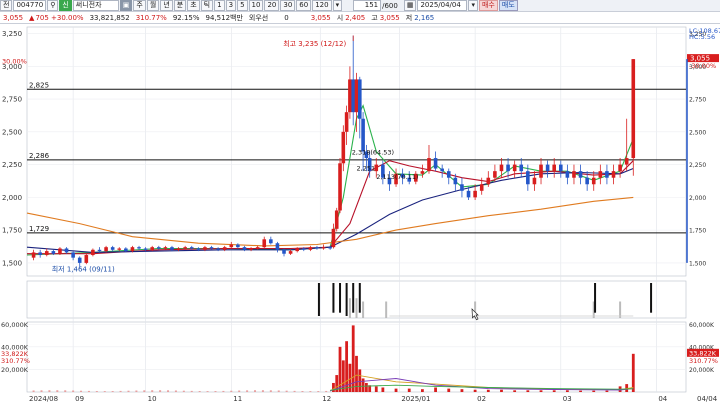  What do you see at coordinates (703, 361) in the screenshot?
I see `volume-pct-label: 310.77%` at bounding box center [703, 361].